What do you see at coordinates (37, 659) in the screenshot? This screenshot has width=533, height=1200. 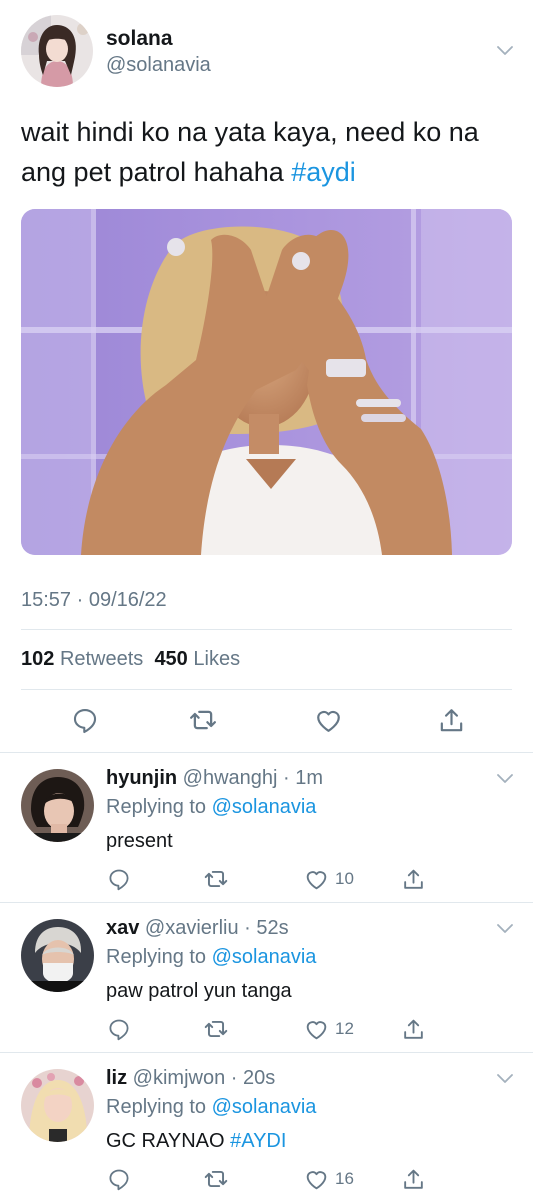 I see `retweets-count: 102` at bounding box center [37, 659].